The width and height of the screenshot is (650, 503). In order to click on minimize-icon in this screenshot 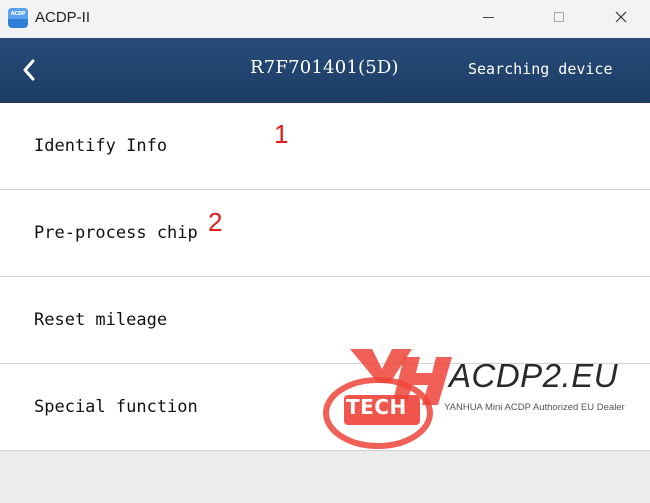, I will do `click(488, 17)`.